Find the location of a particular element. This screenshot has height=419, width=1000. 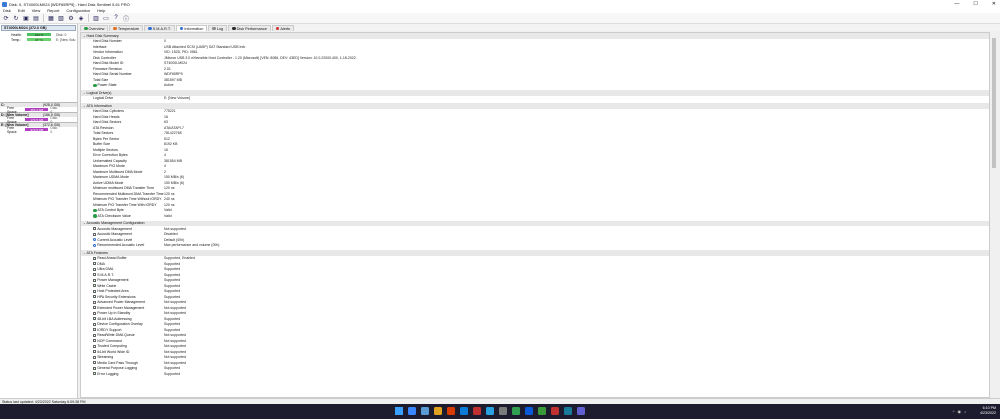

disk-header: ST4000LM024 (372.6 GB) is located at coordinates (38, 28).